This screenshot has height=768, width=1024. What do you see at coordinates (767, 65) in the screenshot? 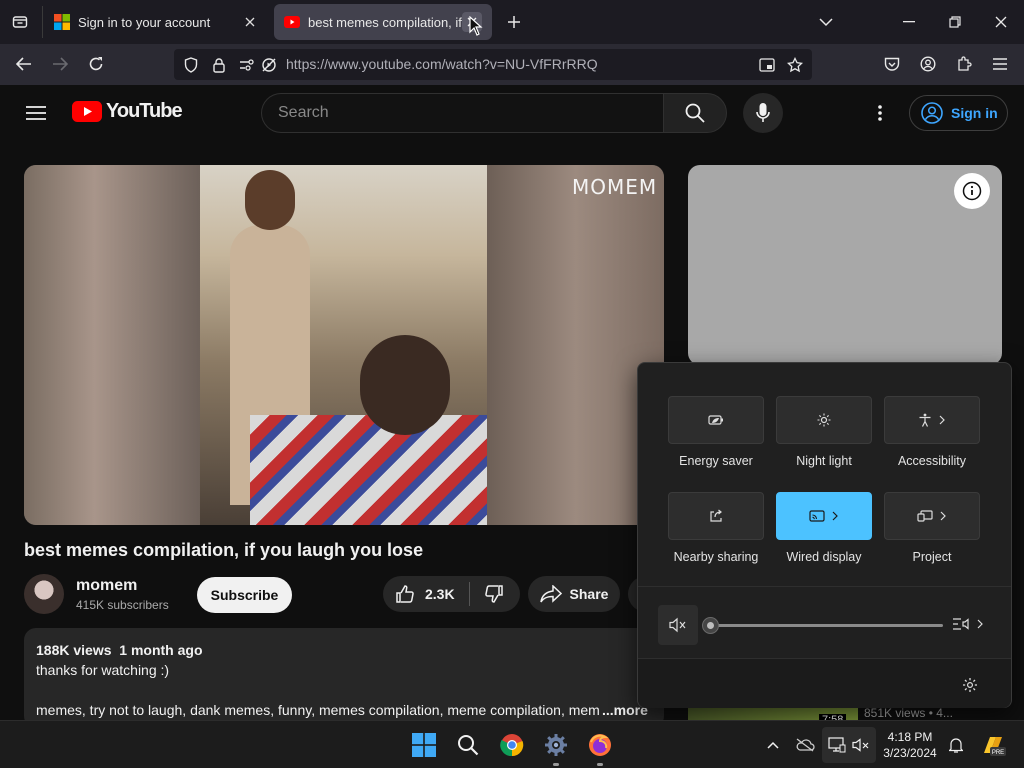
I see `picture-in-picture-icon` at bounding box center [767, 65].